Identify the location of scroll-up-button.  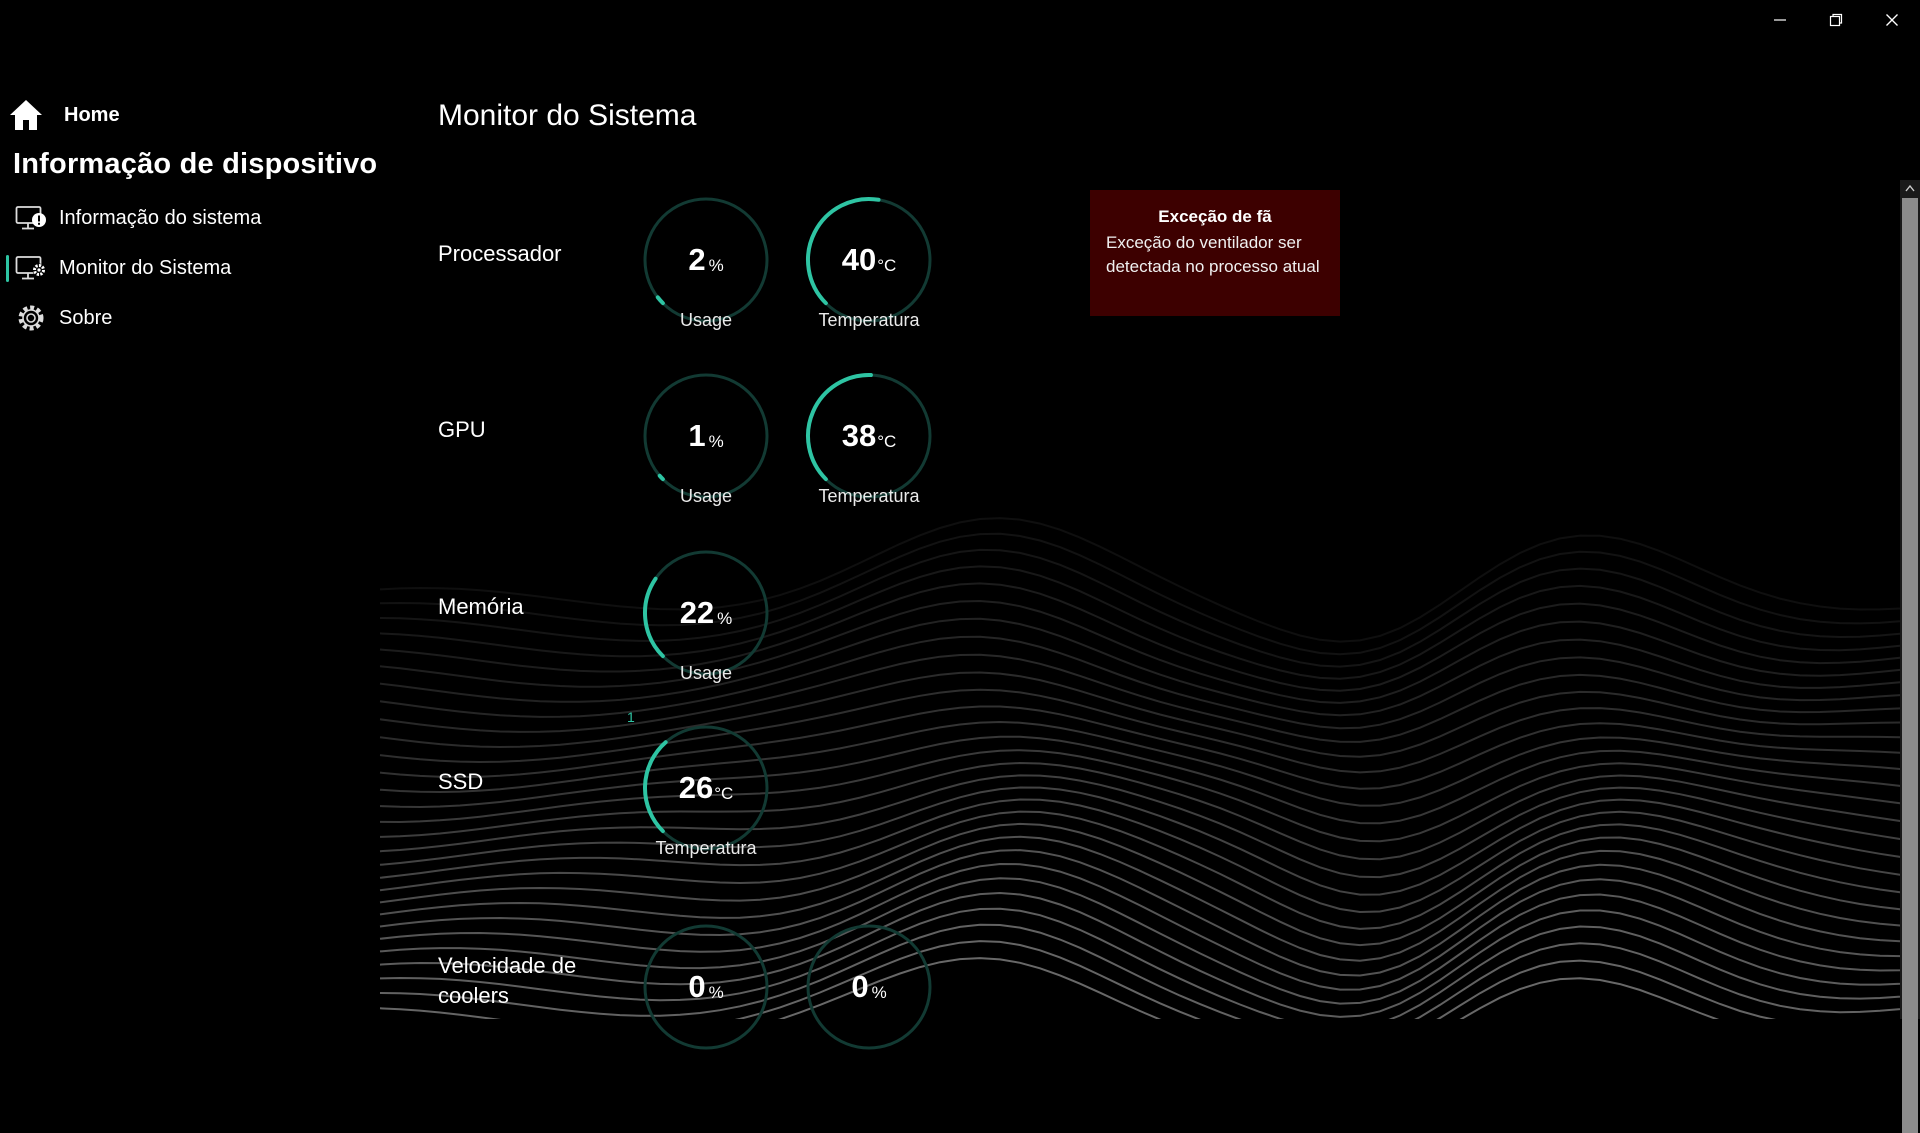
(1910, 188).